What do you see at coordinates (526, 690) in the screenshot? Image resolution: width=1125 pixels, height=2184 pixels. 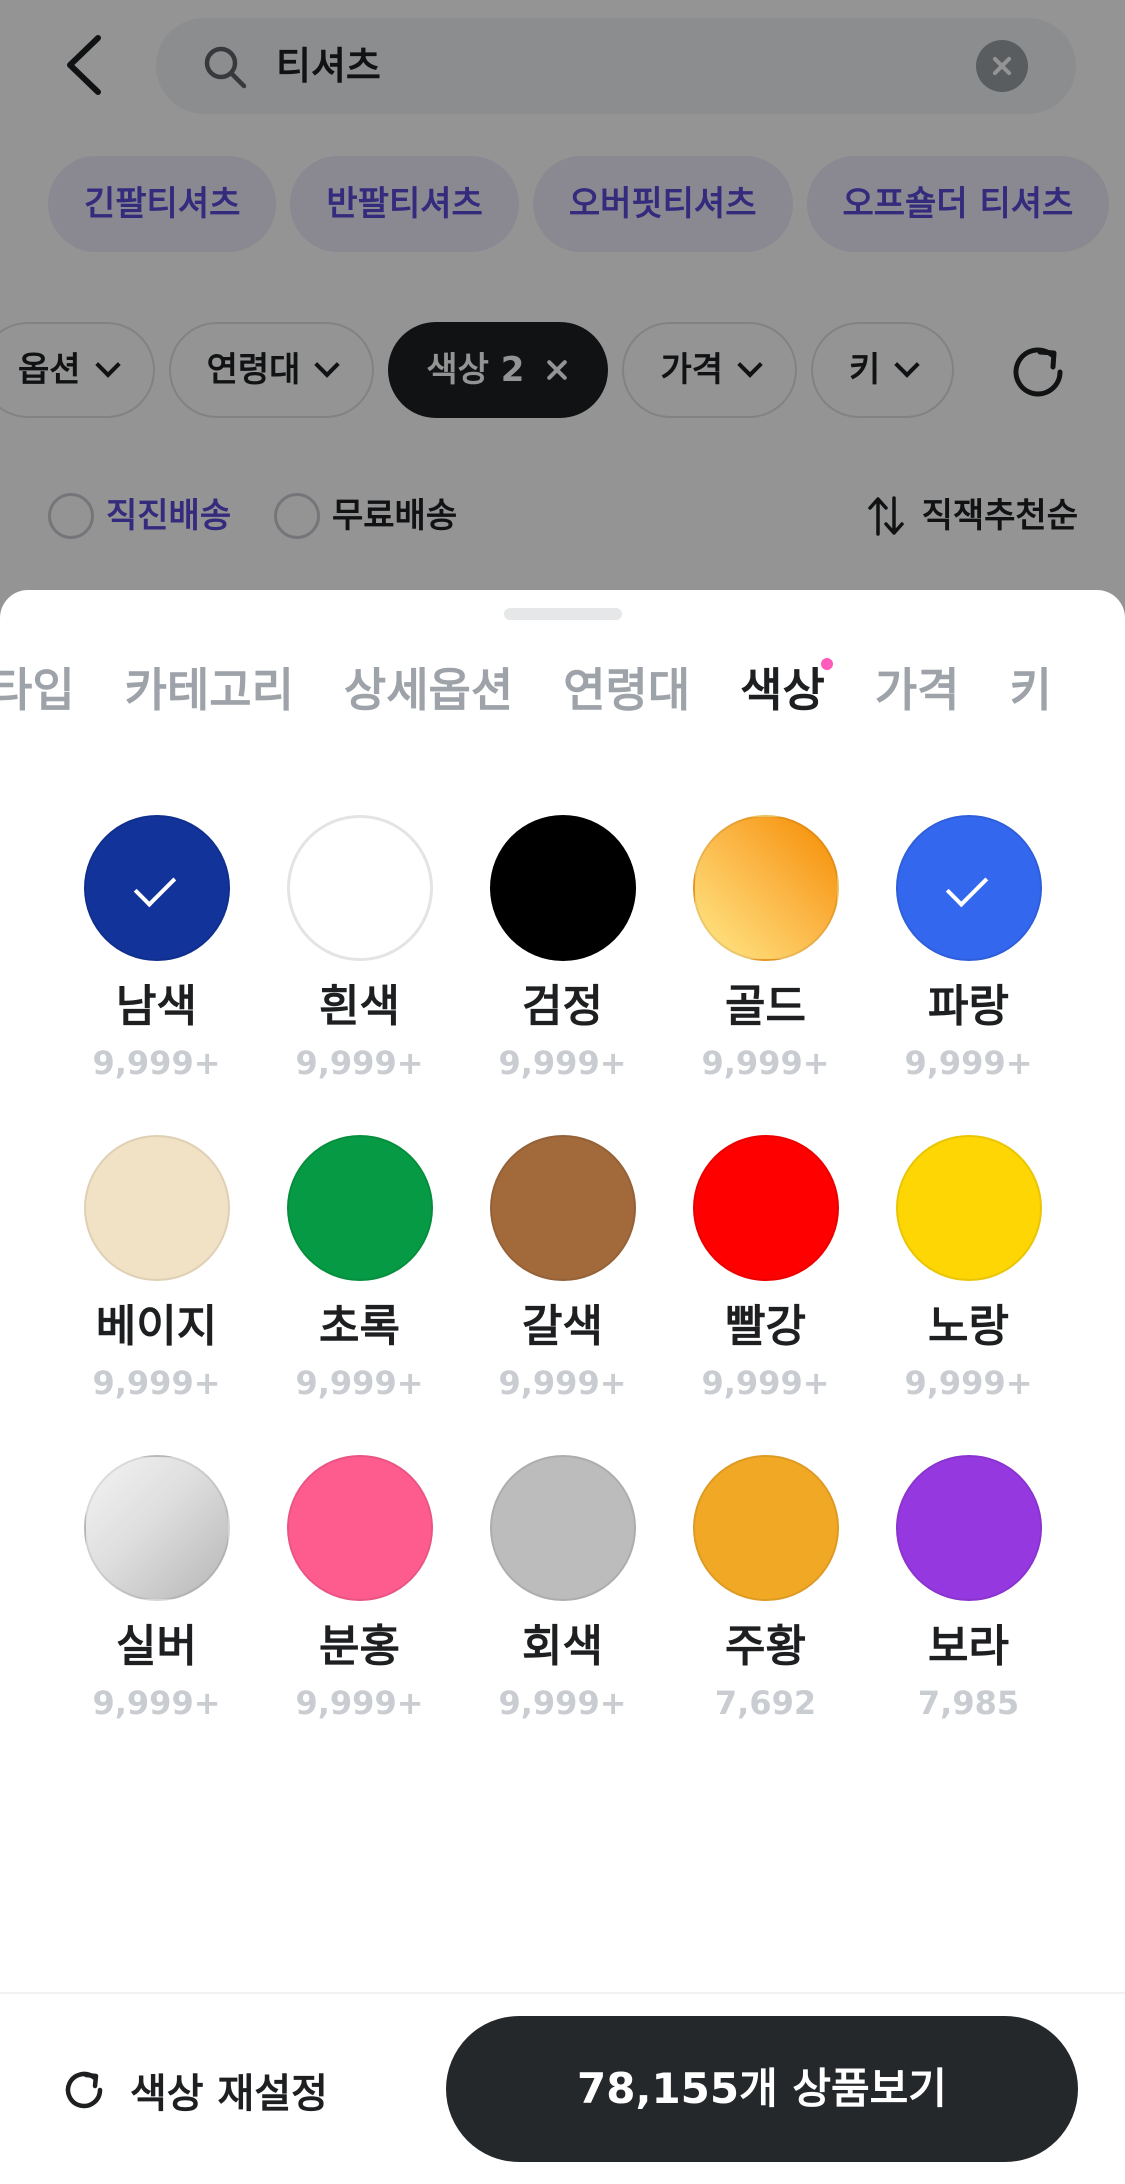 I see `filter-tab-bar: 타입 카테고리 상세옵션 연령대 색상 가격 키` at bounding box center [526, 690].